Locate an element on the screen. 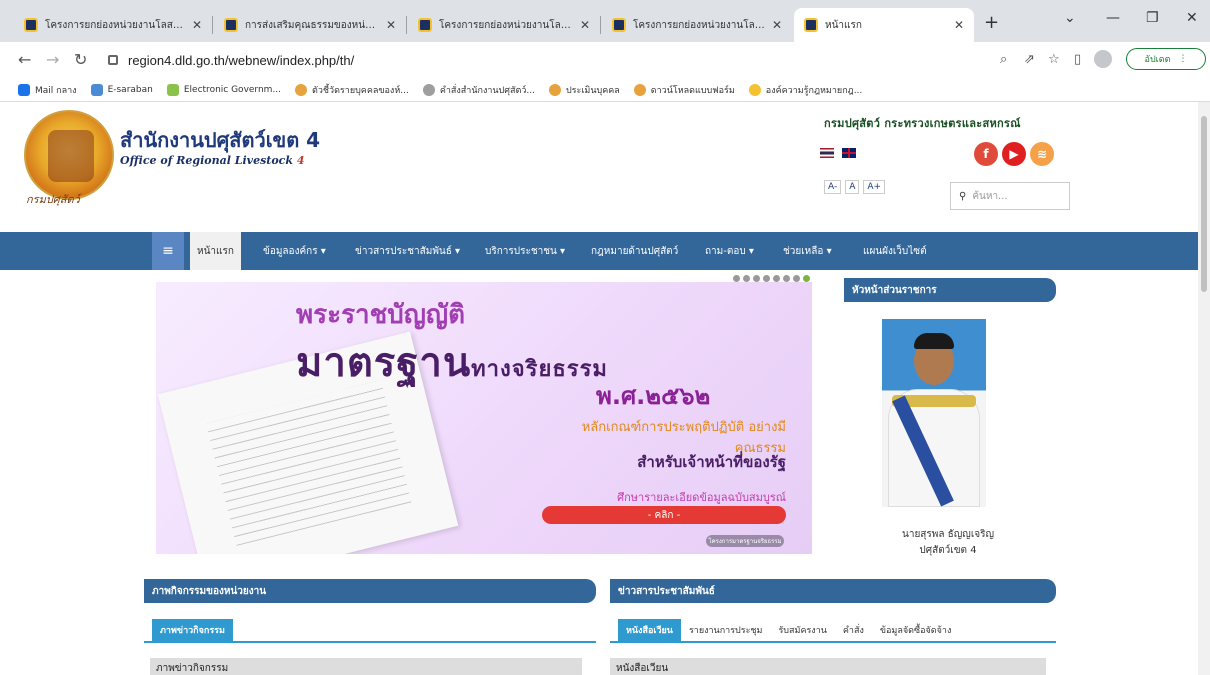 This screenshot has width=1210, height=675. close-window-icon: ✕ is located at coordinates (1192, 18).